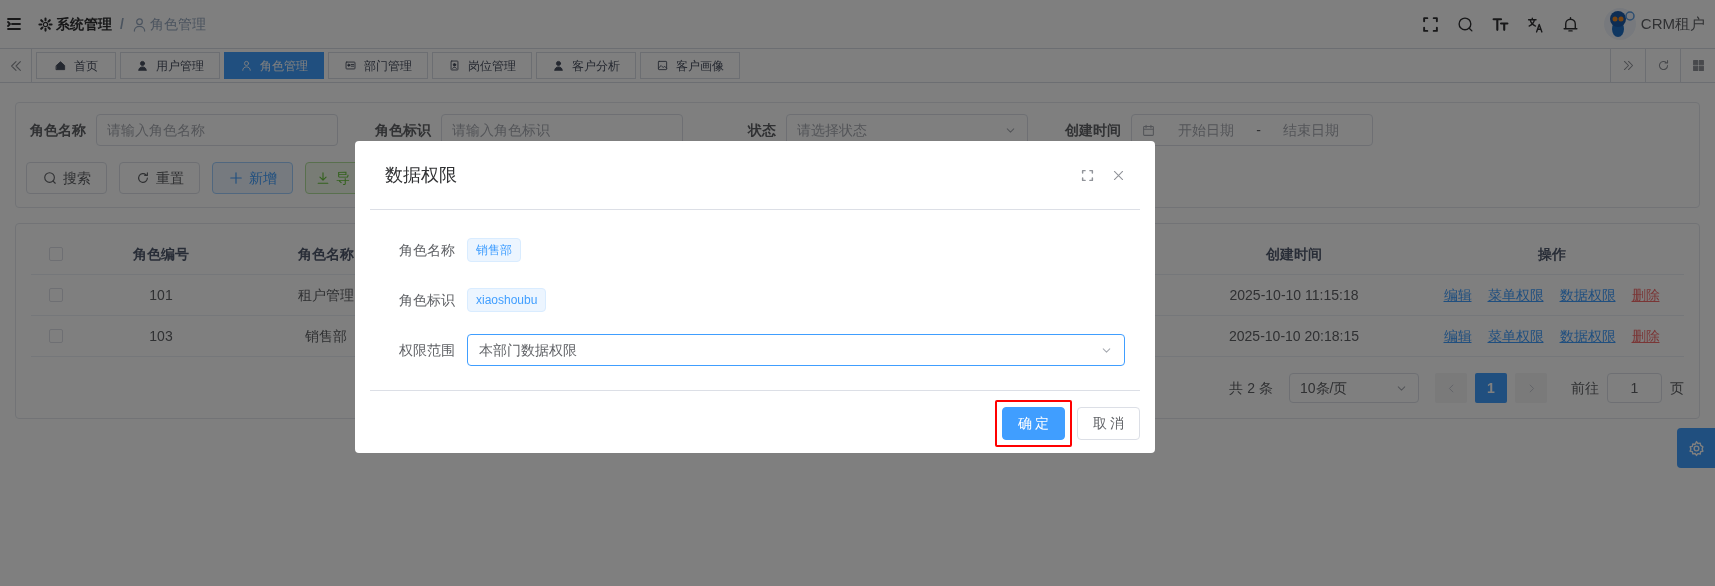  Describe the element at coordinates (323, 178) in the screenshot. I see `download-icon` at that location.